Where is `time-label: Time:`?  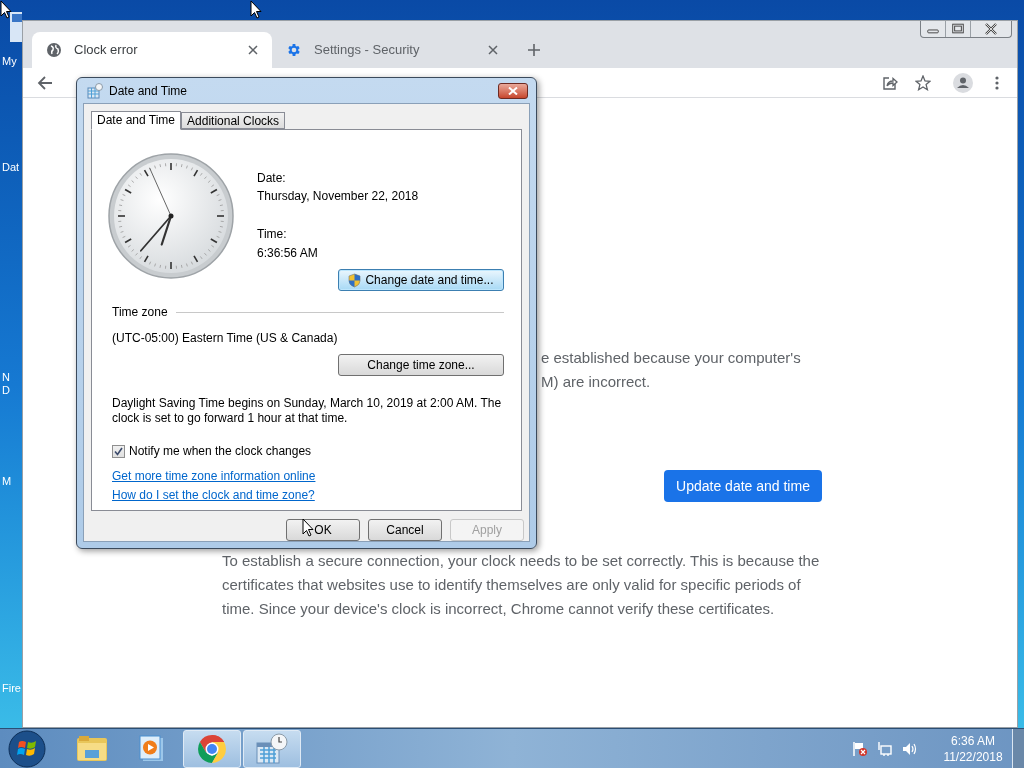 time-label: Time: is located at coordinates (272, 234).